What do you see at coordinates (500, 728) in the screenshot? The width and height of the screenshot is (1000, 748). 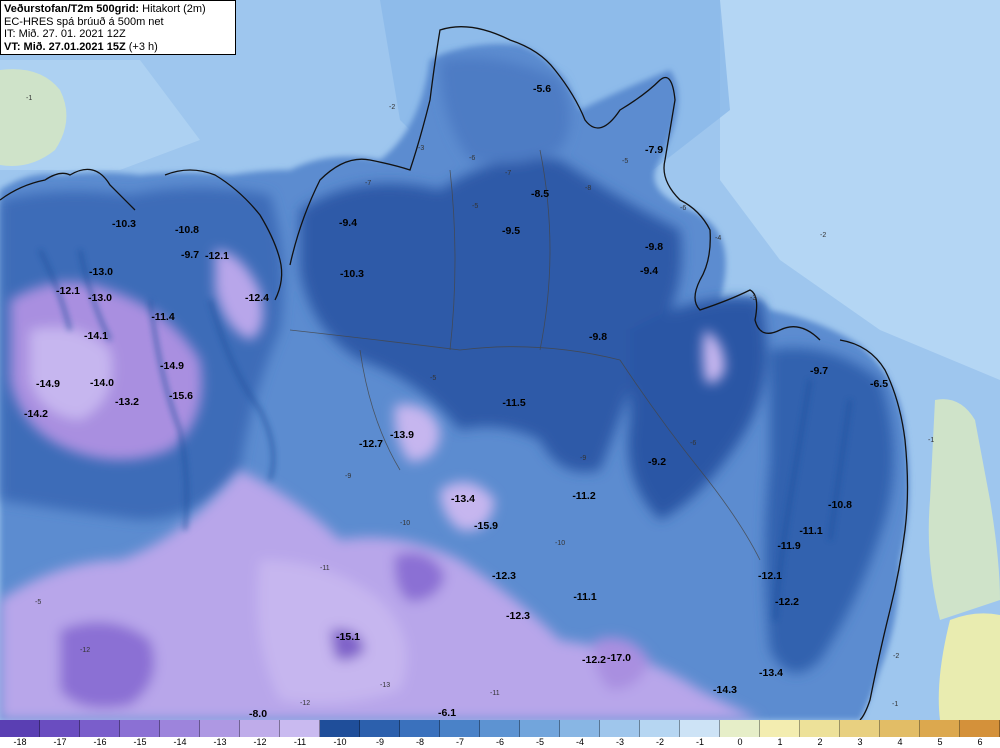 I see `color-legend-strip` at bounding box center [500, 728].